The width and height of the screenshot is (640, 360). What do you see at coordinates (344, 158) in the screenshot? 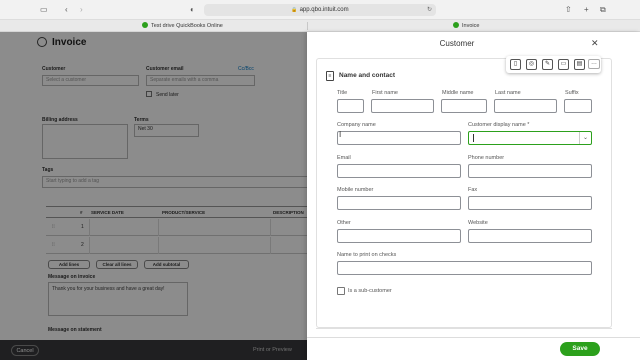
I see `email-label: Email` at bounding box center [344, 158].